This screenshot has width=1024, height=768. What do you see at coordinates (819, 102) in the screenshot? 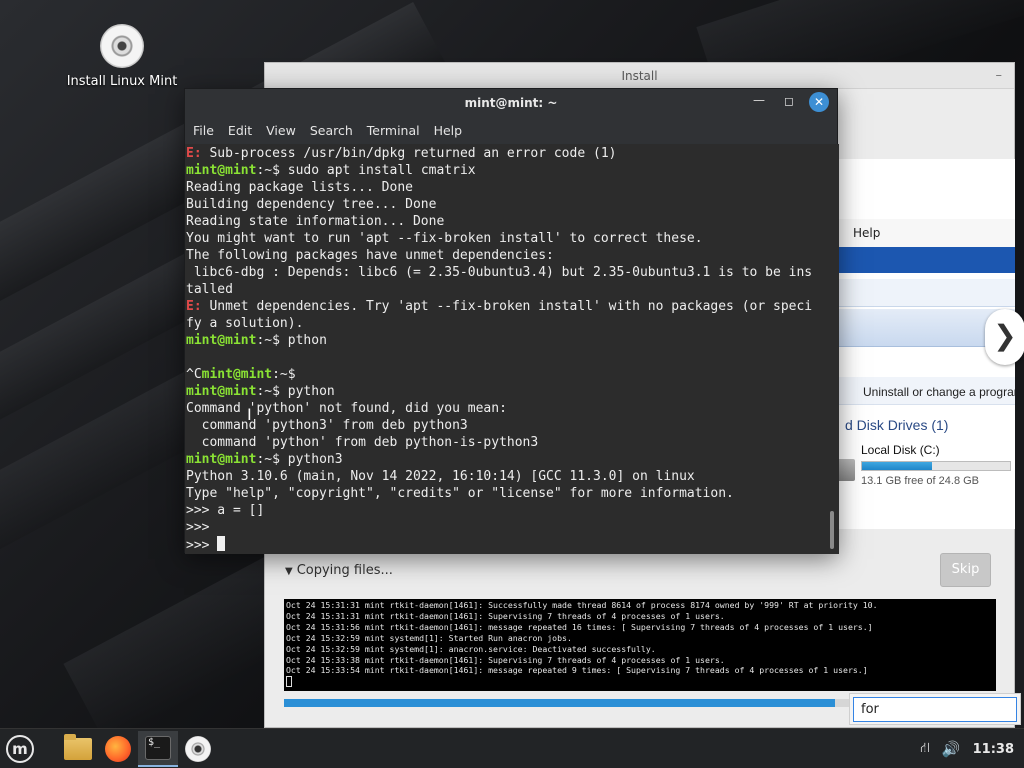
I see `close-button: ✕` at bounding box center [819, 102].